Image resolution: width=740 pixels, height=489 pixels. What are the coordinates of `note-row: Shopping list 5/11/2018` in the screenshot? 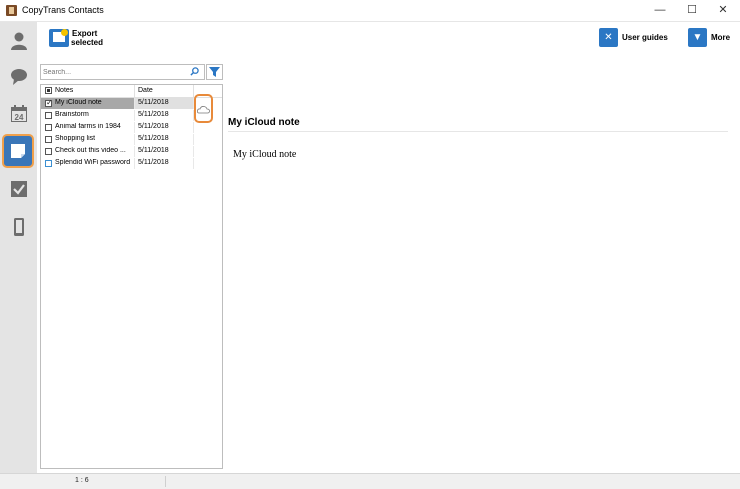 It's located at (131, 140).